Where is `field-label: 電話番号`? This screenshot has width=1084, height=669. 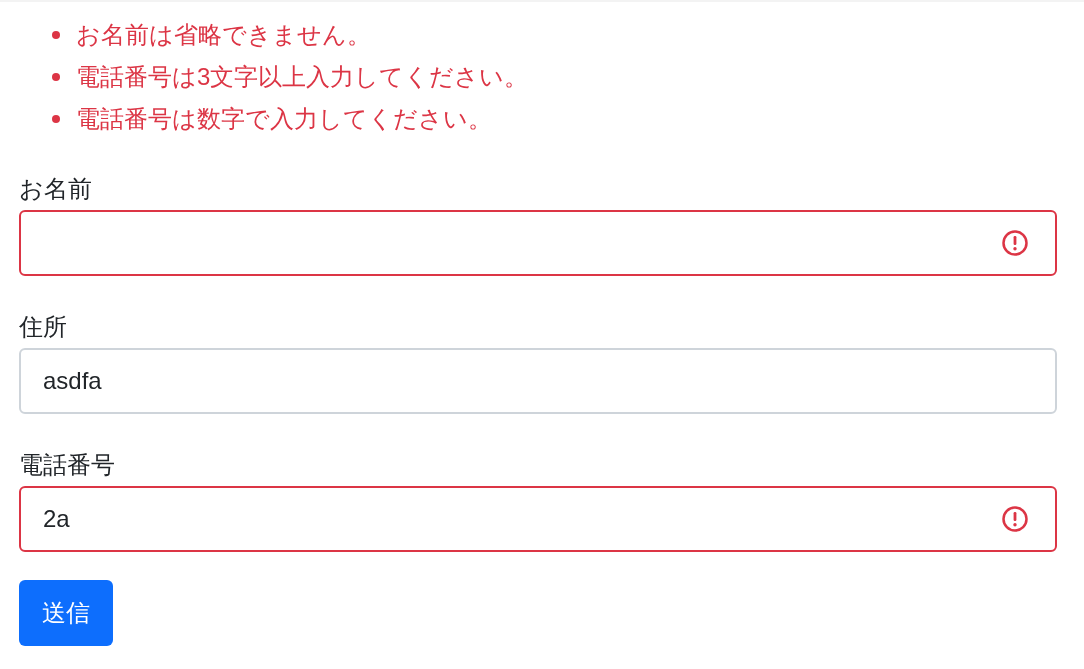 field-label: 電話番号 is located at coordinates (67, 465).